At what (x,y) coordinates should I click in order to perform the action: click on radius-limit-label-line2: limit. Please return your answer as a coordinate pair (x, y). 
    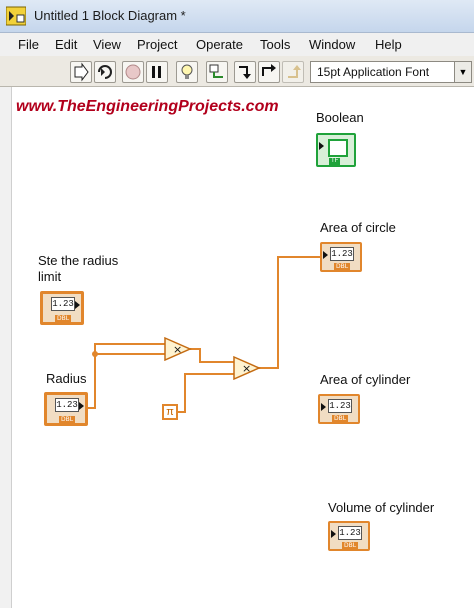
    Looking at the image, I should click on (50, 276).